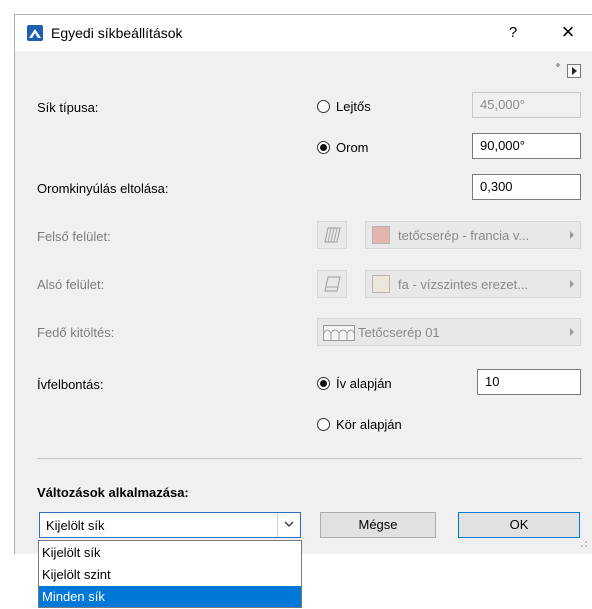 The width and height of the screenshot is (592, 609). What do you see at coordinates (303, 33) in the screenshot?
I see `title-bar: Egyedi síkbeállítások ? ×` at bounding box center [303, 33].